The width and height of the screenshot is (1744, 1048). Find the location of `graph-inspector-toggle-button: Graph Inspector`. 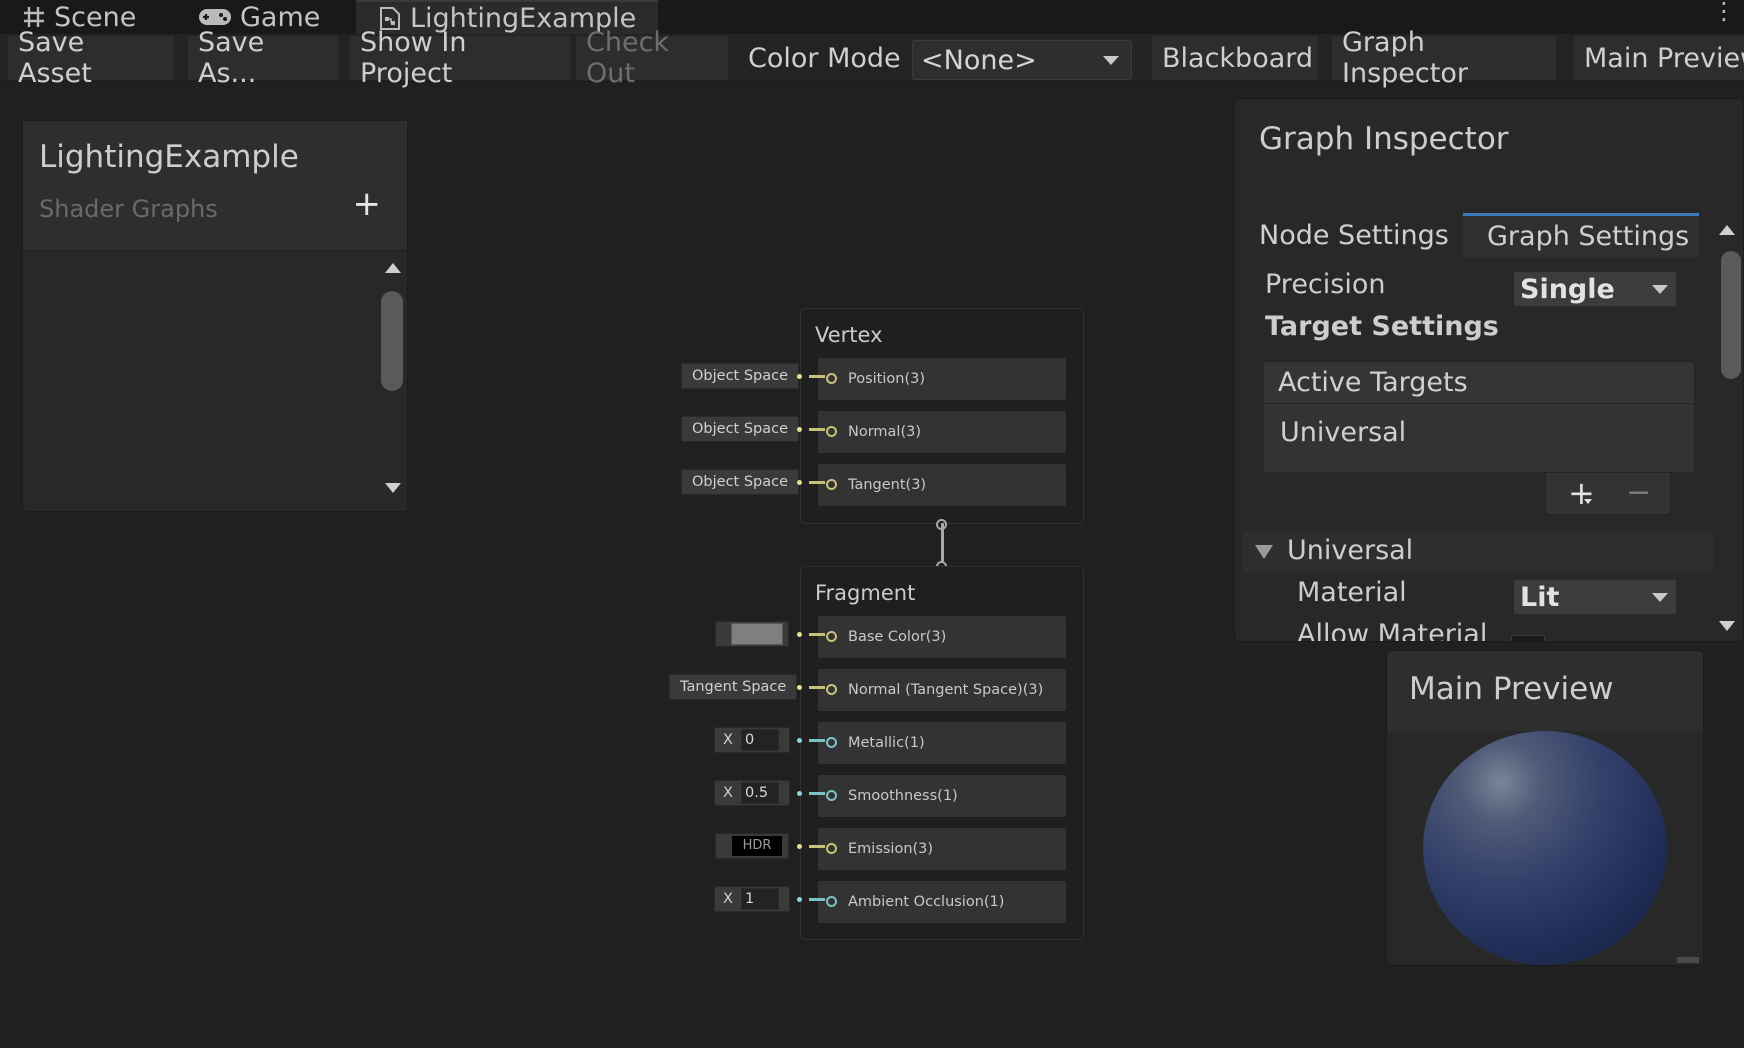

graph-inspector-toggle-button: Graph Inspector is located at coordinates (1444, 58).